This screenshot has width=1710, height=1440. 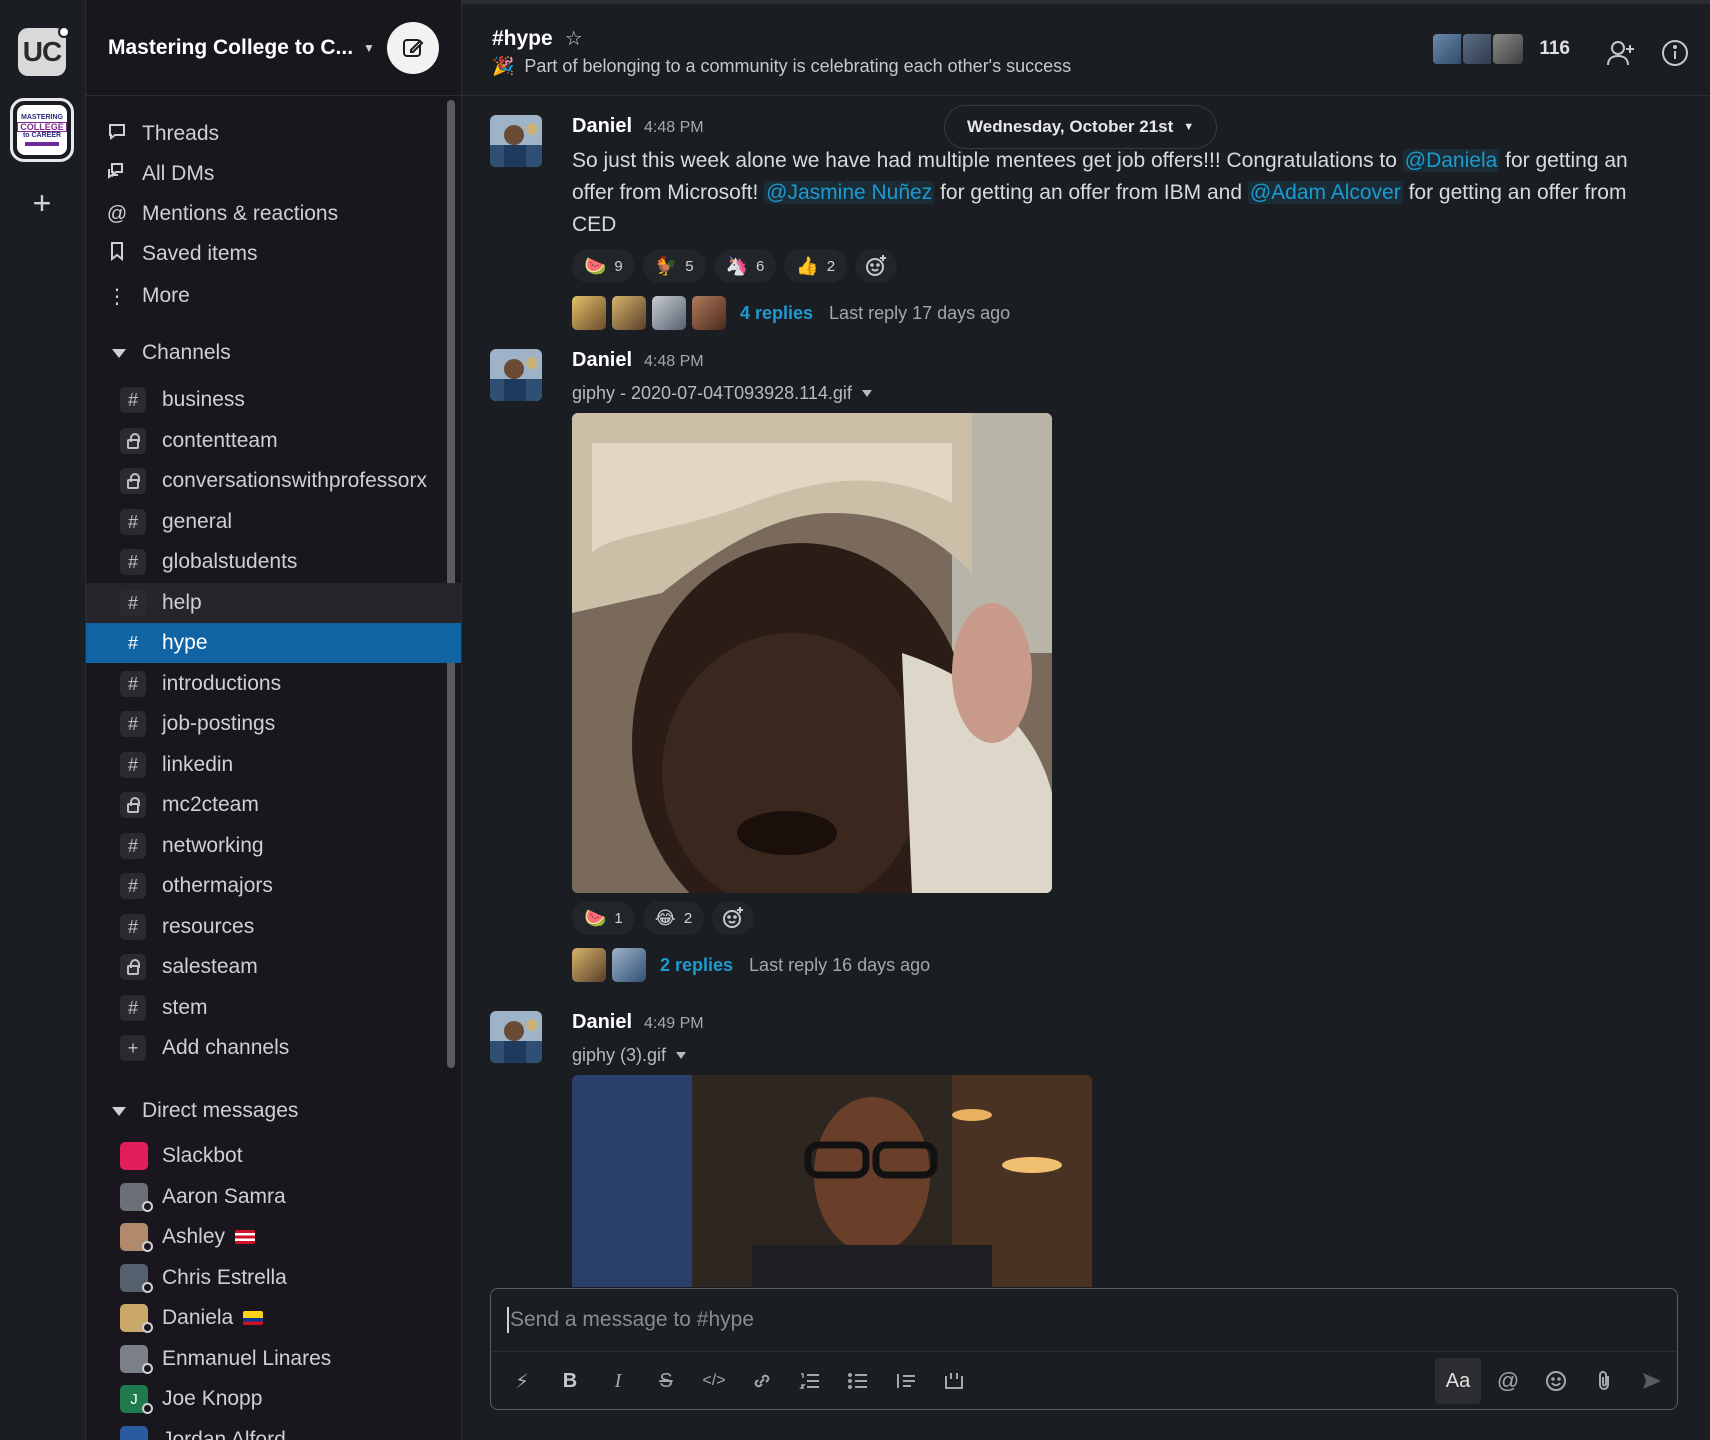 I want to click on channel-globalstudents: # globalstudents, so click(x=273, y=562).